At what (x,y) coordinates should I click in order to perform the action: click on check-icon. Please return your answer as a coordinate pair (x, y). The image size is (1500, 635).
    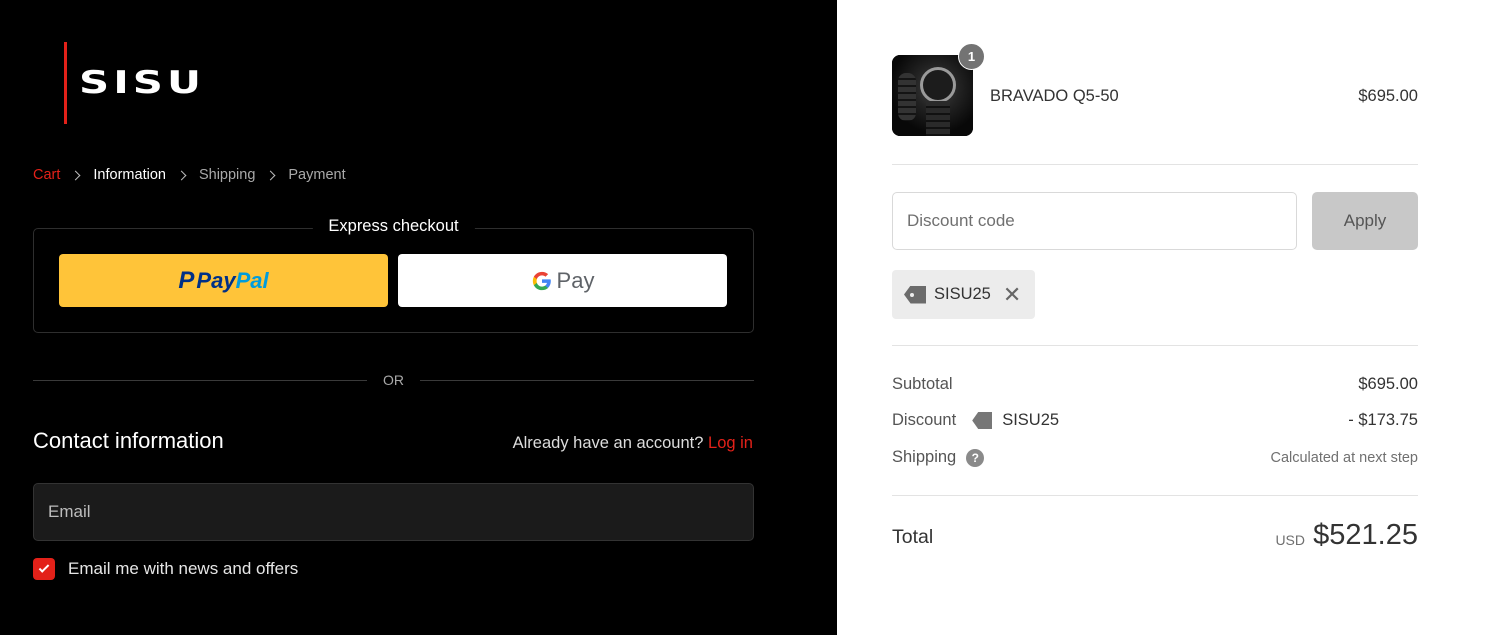
    Looking at the image, I should click on (44, 567).